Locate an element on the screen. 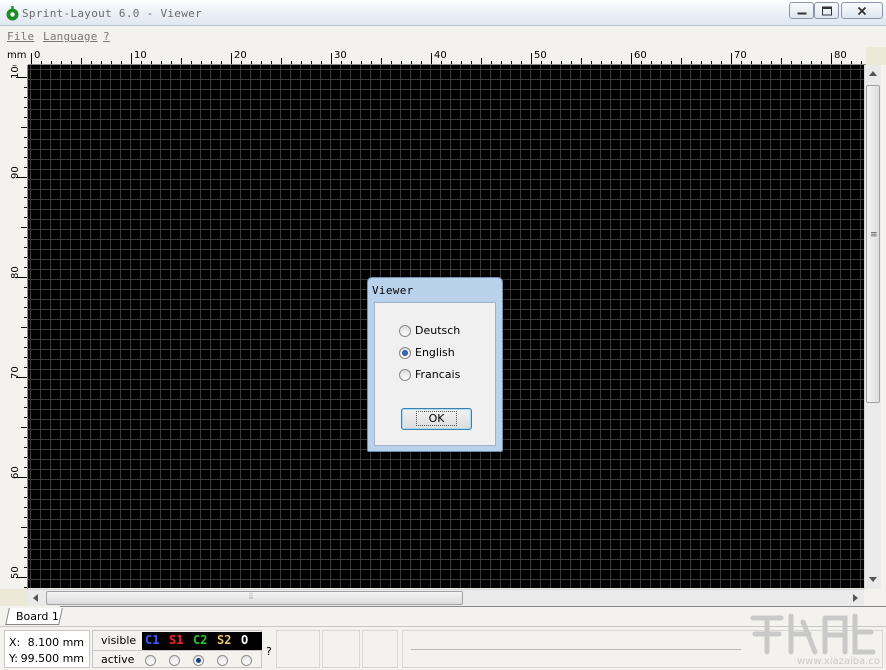  grip-icon: ⦙⦙ is located at coordinates (251, 597).